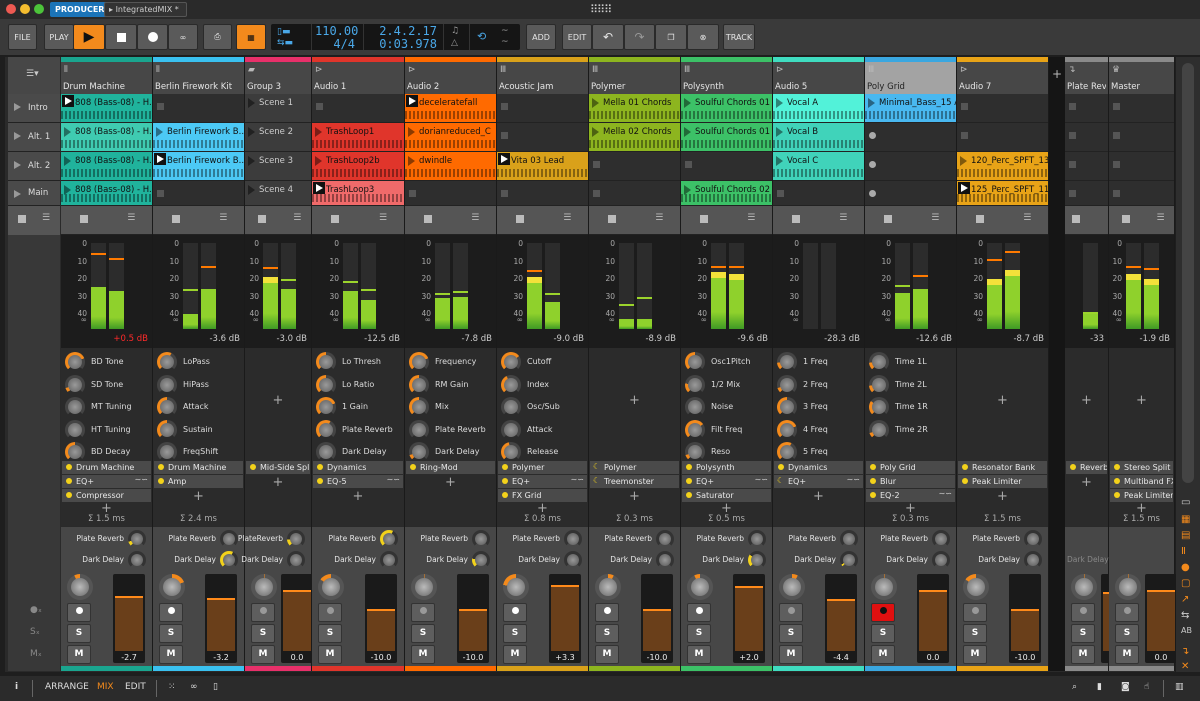 Image resolution: width=1200 pixels, height=701 pixels. What do you see at coordinates (1185, 583) in the screenshot?
I see `panel-icon: ▢` at bounding box center [1185, 583].